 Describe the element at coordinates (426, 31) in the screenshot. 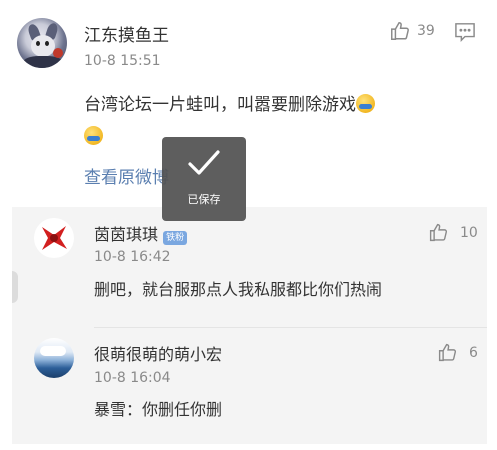

I see `like-count: 39` at that location.